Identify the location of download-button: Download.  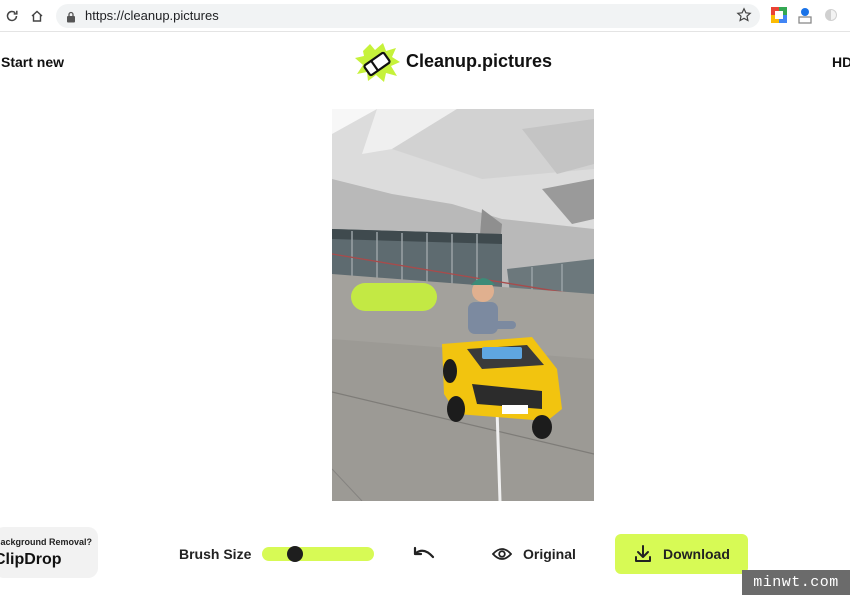
(681, 554).